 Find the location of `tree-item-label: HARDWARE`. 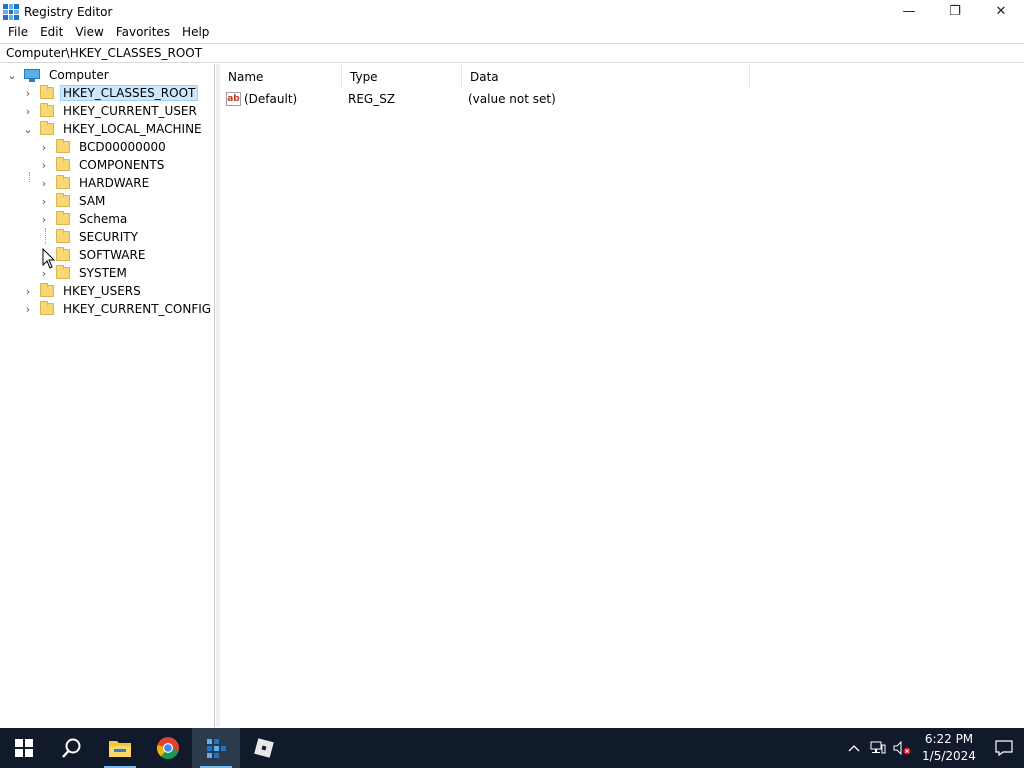

tree-item-label: HARDWARE is located at coordinates (114, 183).